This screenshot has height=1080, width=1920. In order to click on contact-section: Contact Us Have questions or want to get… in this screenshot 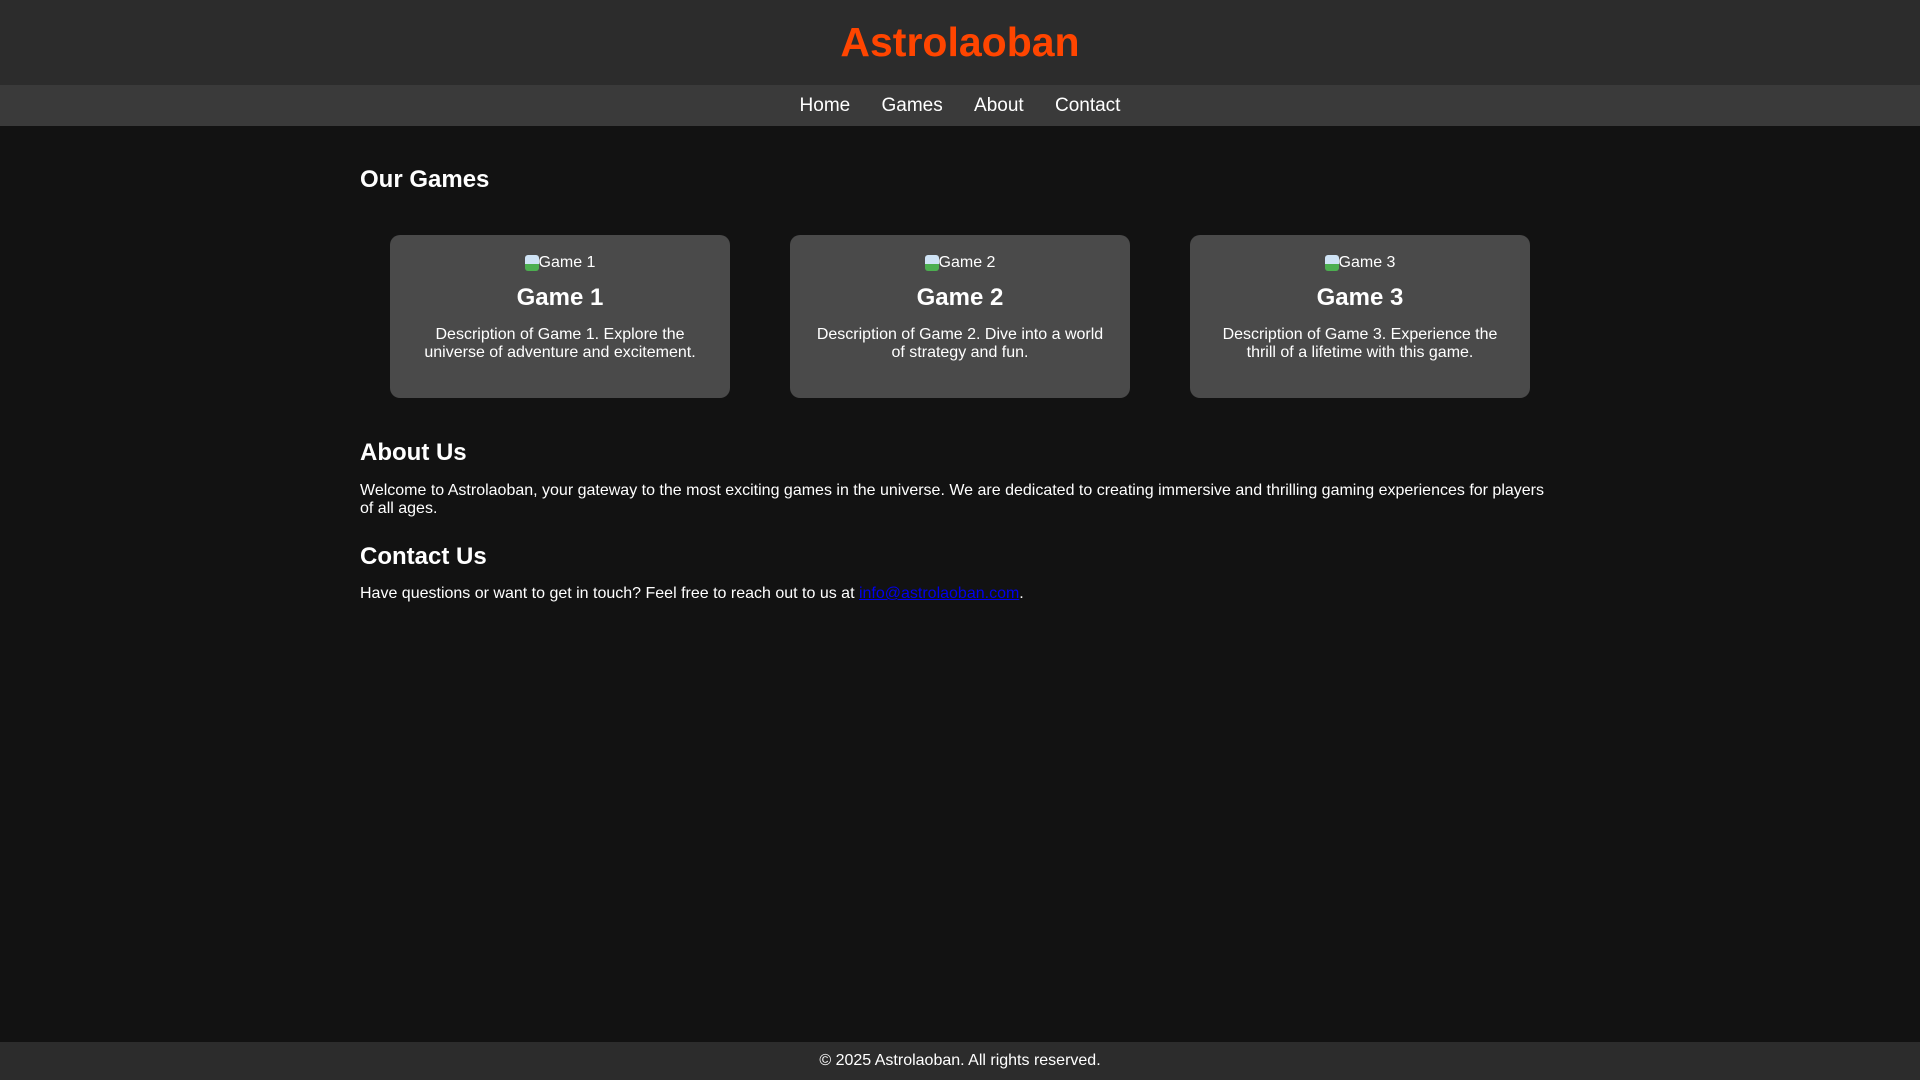, I will do `click(960, 573)`.